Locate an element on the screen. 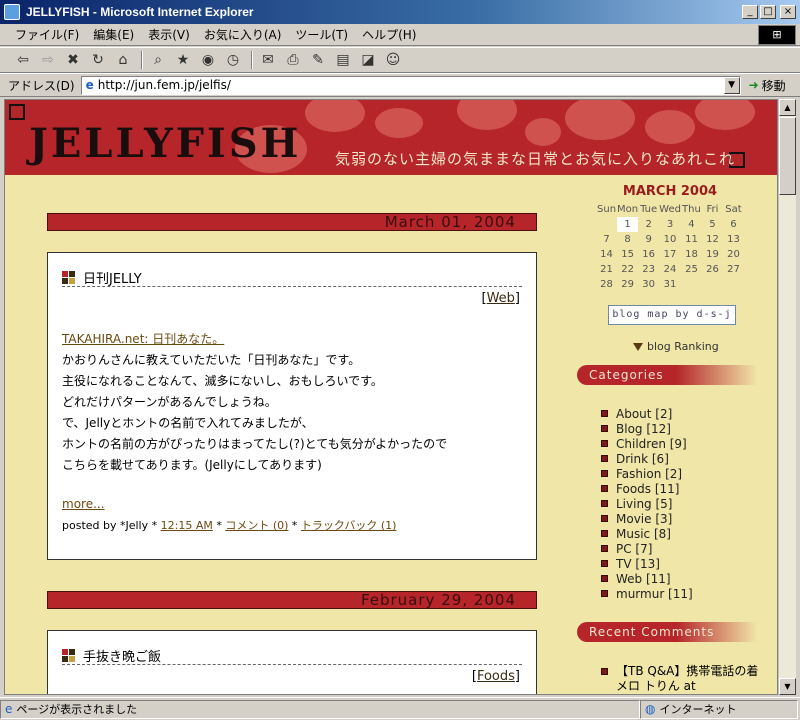  entry-external-link: TAKAHIRA.net: 日刊あなた。 is located at coordinates (143, 339).